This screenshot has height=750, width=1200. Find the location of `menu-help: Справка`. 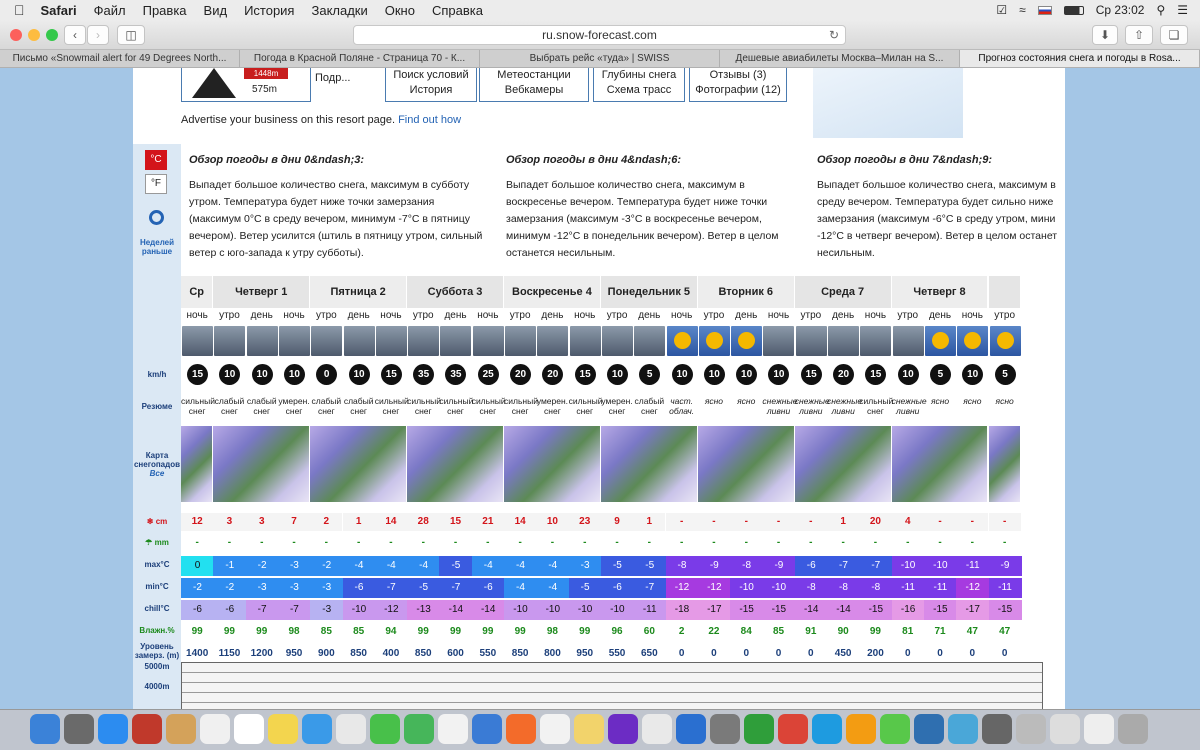

menu-help: Справка is located at coordinates (457, 10).